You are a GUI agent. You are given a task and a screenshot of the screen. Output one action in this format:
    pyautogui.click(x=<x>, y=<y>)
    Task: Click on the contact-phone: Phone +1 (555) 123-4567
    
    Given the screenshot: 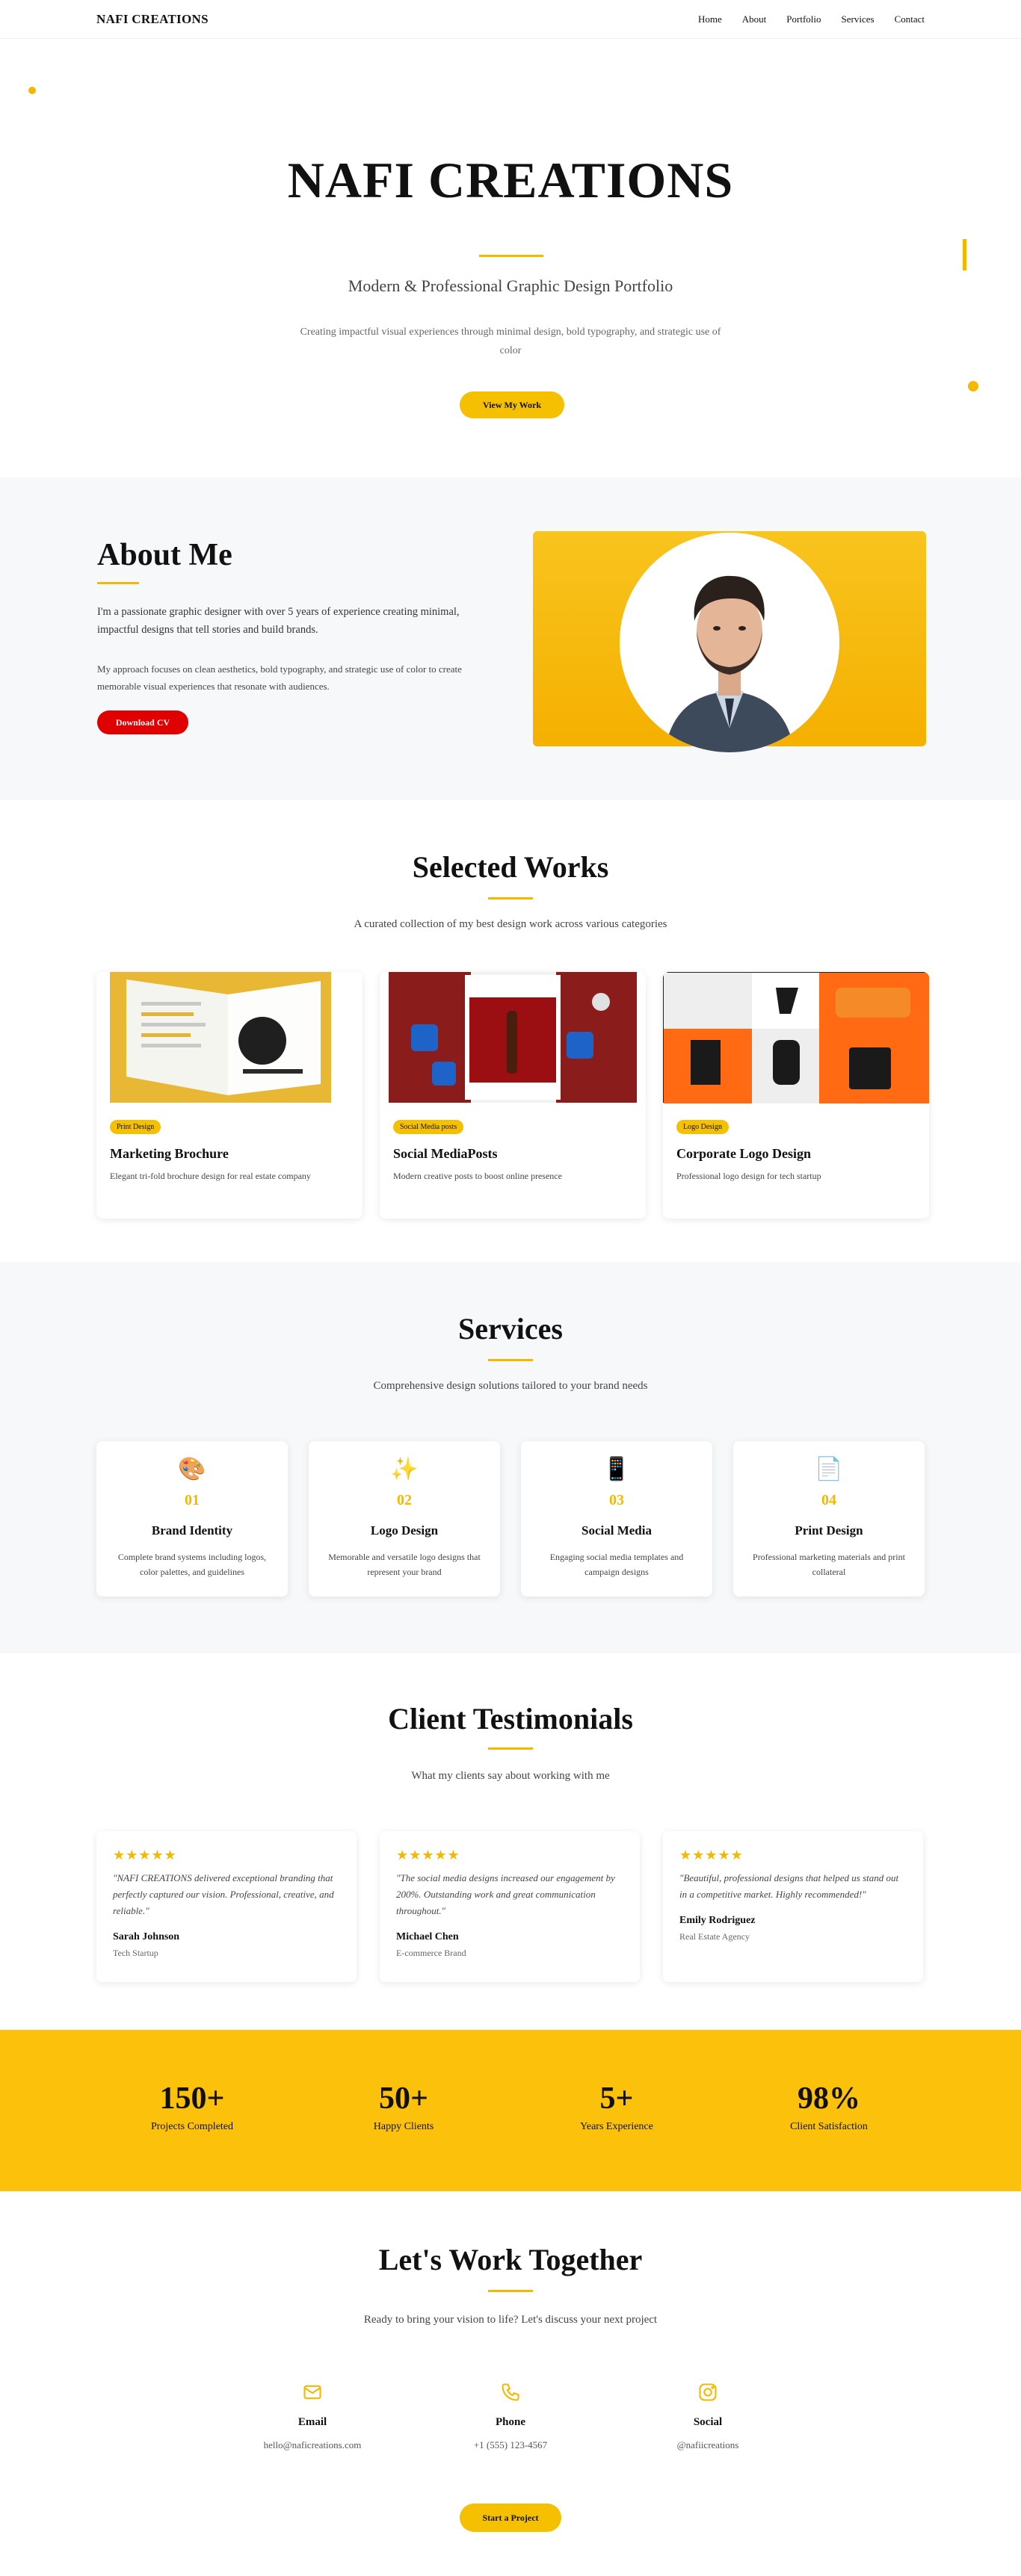 What is the action you would take?
    pyautogui.click(x=510, y=2416)
    